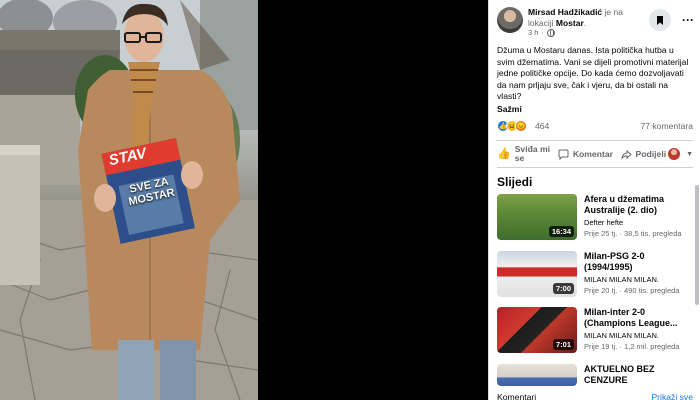 The image size is (700, 400). I want to click on share-button: Podijeli, so click(644, 154).